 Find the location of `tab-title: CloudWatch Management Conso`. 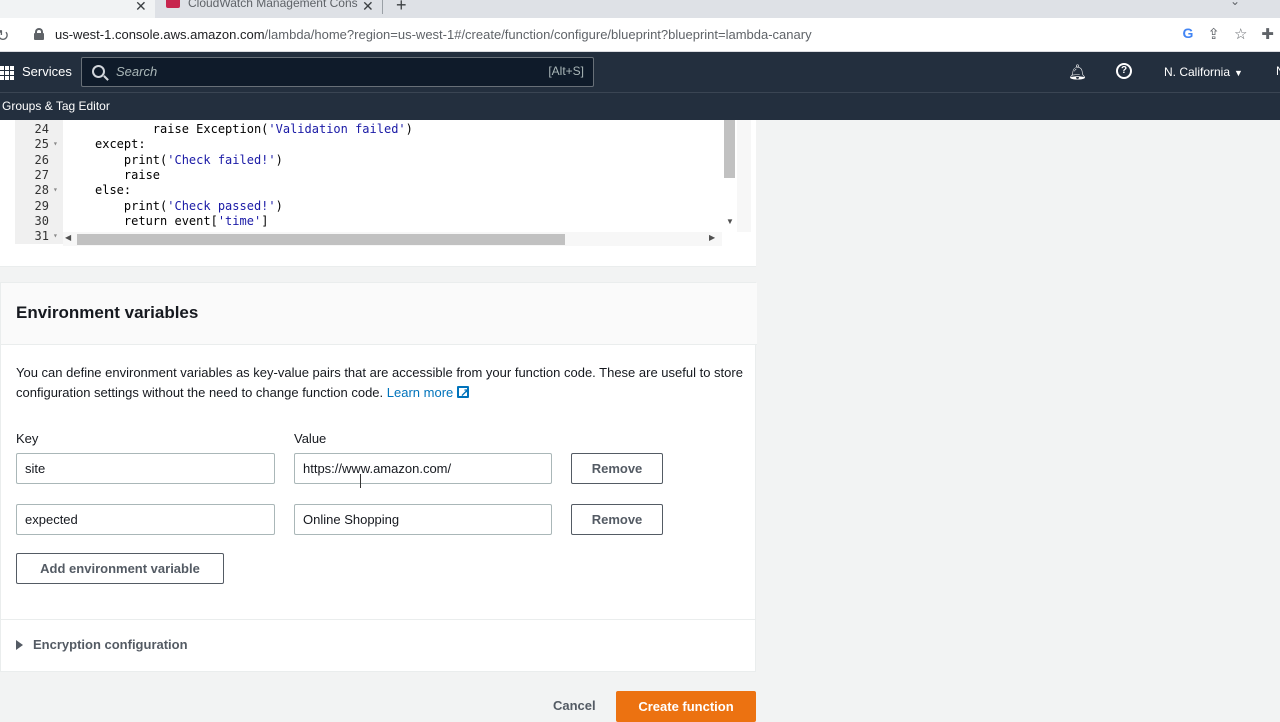

tab-title: CloudWatch Management Conso is located at coordinates (273, 5).